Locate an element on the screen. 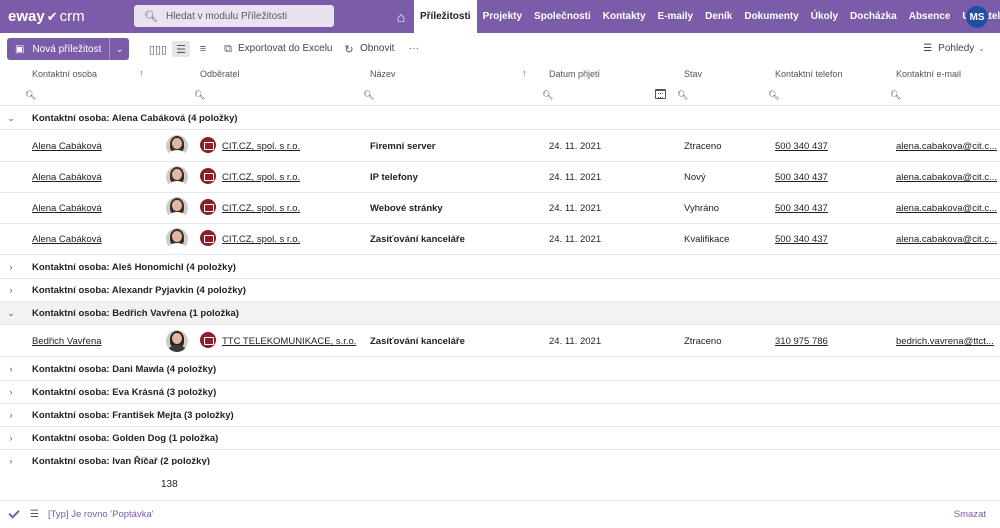 This screenshot has width=1000, height=528. refresh-icon: ↻ is located at coordinates (349, 49).